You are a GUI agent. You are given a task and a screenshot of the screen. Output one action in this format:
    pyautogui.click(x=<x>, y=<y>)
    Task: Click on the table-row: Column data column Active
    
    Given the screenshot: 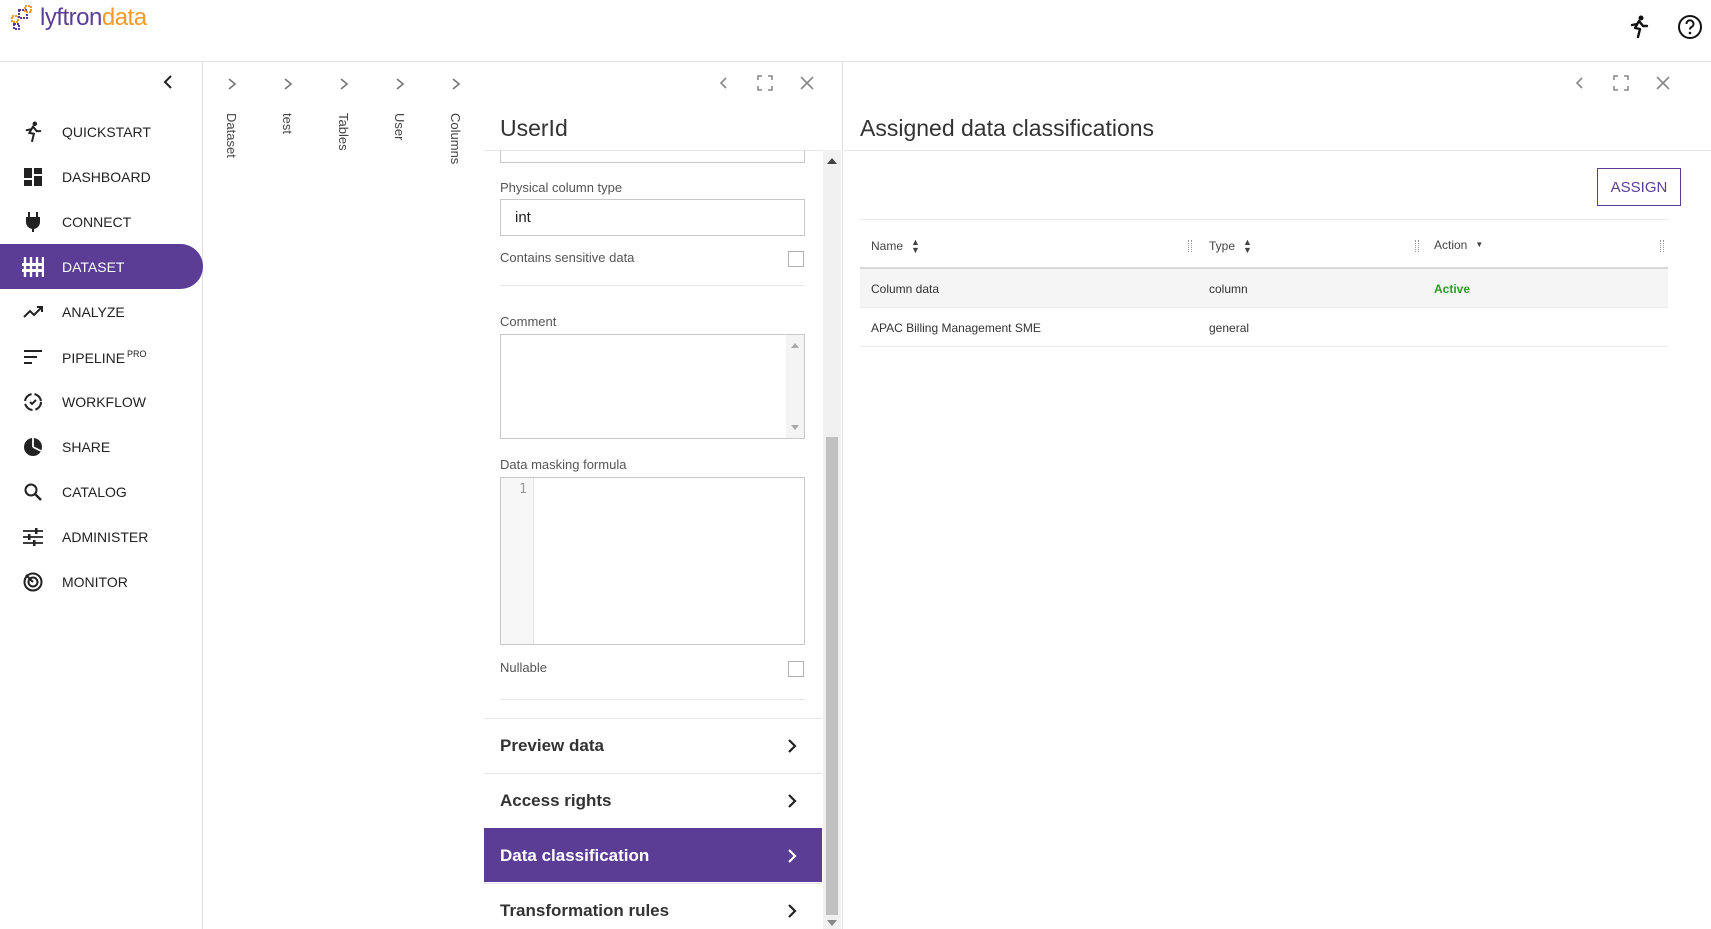 What is the action you would take?
    pyautogui.click(x=1264, y=288)
    